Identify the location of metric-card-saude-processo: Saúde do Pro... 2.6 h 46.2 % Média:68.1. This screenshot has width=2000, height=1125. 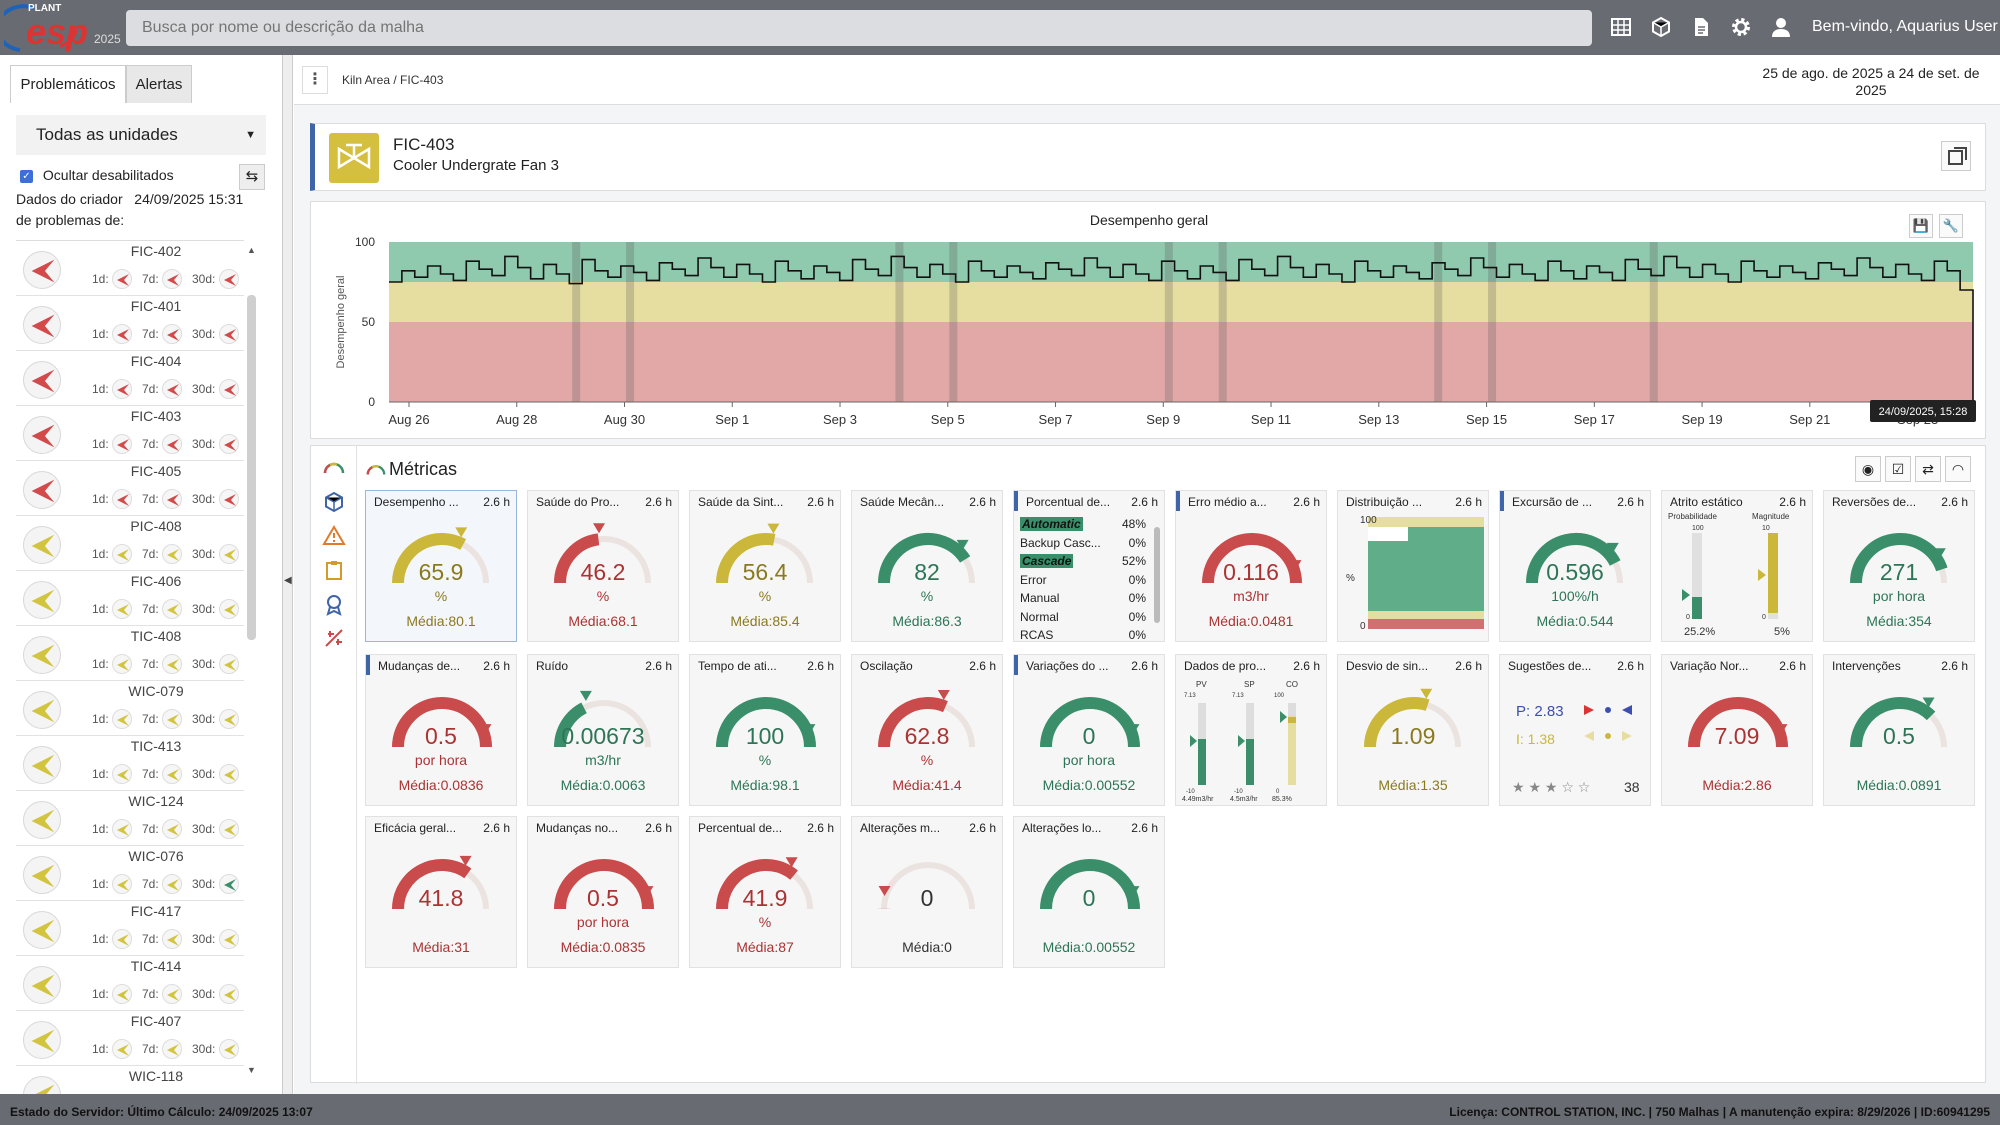
(603, 566).